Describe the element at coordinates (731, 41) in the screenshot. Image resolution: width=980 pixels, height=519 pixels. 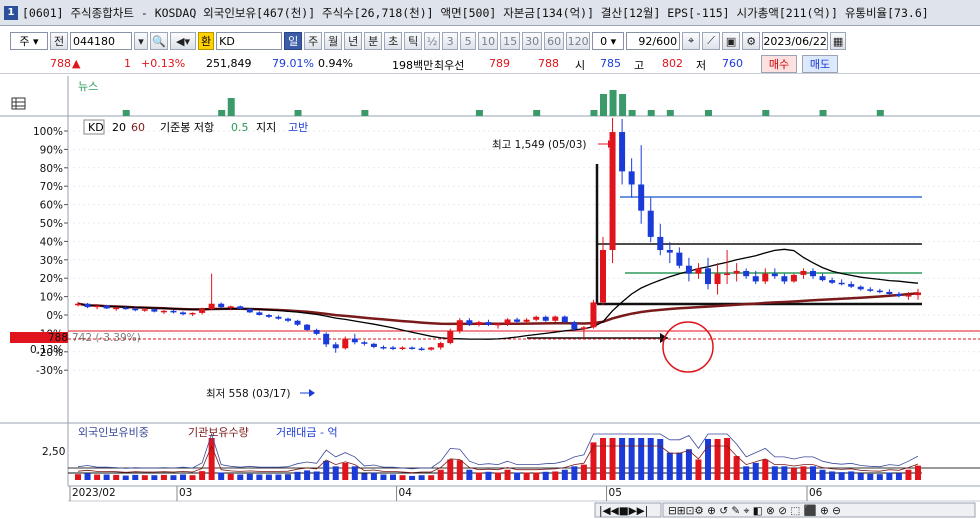
I see `save-icon: ▣` at that location.